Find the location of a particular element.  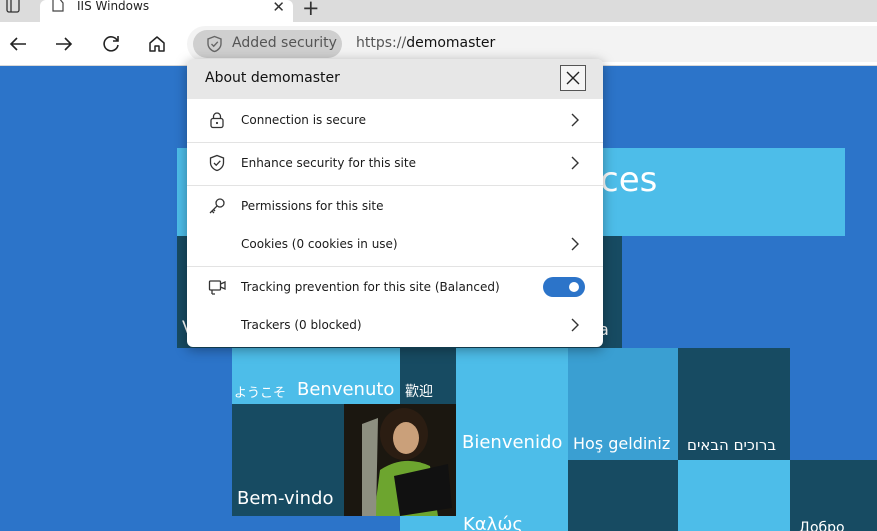

url-text: https://demomaster is located at coordinates (425, 43).